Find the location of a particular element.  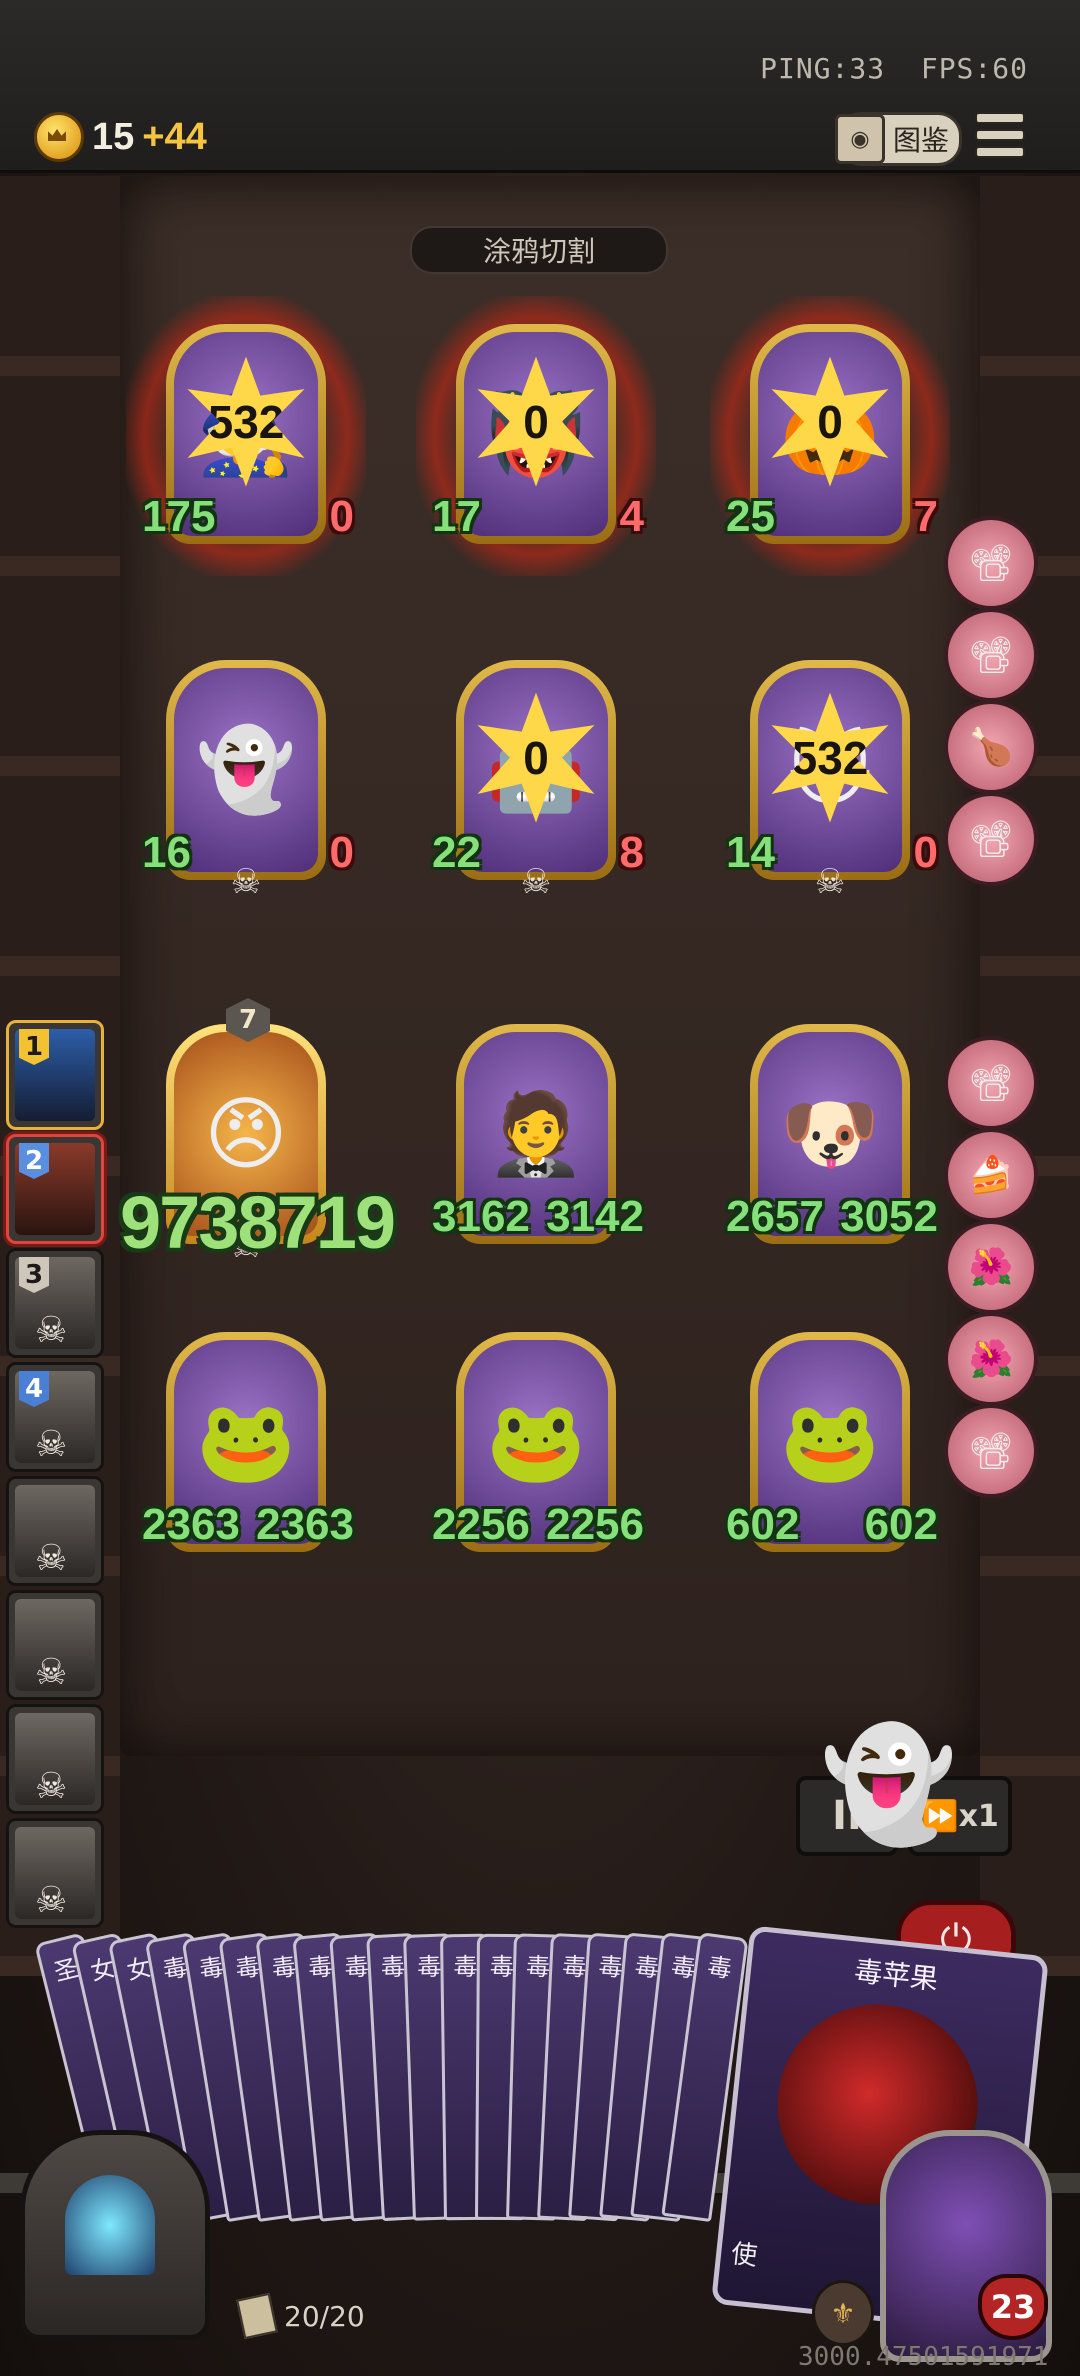

dog-portrait-icon: 🐶 is located at coordinates (830, 1133).